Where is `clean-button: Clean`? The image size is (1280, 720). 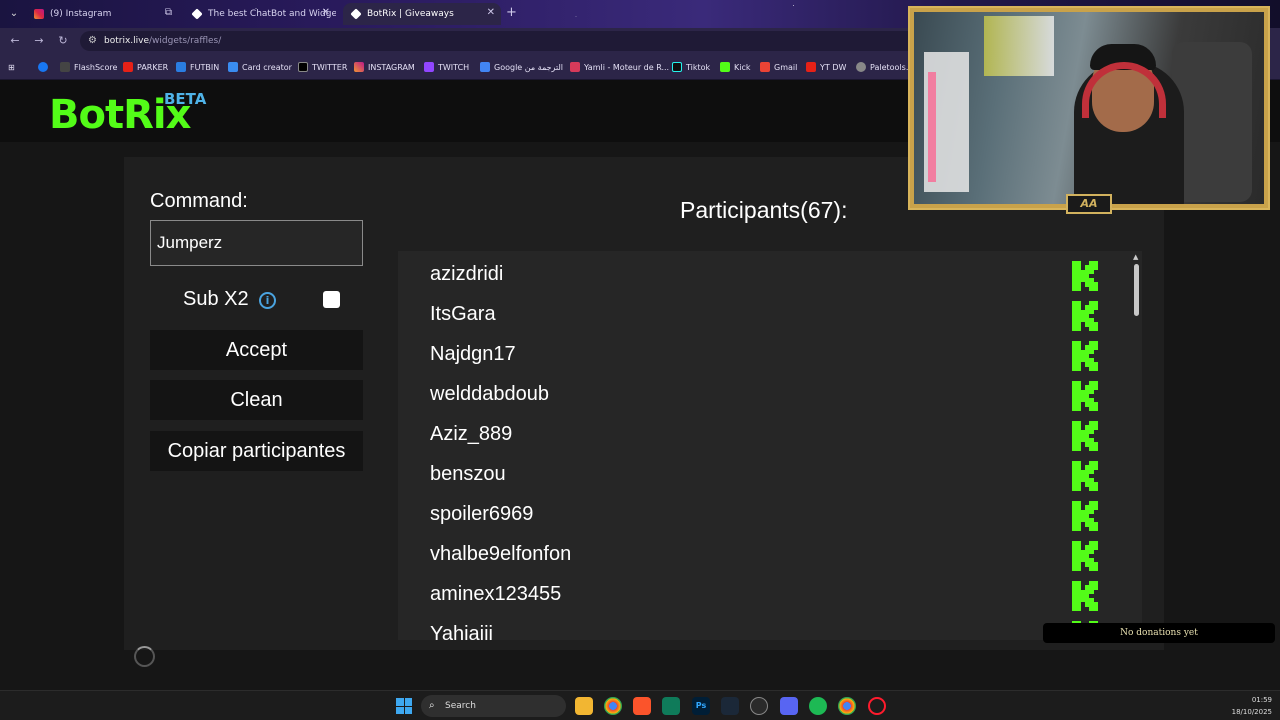
clean-button: Clean is located at coordinates (256, 400).